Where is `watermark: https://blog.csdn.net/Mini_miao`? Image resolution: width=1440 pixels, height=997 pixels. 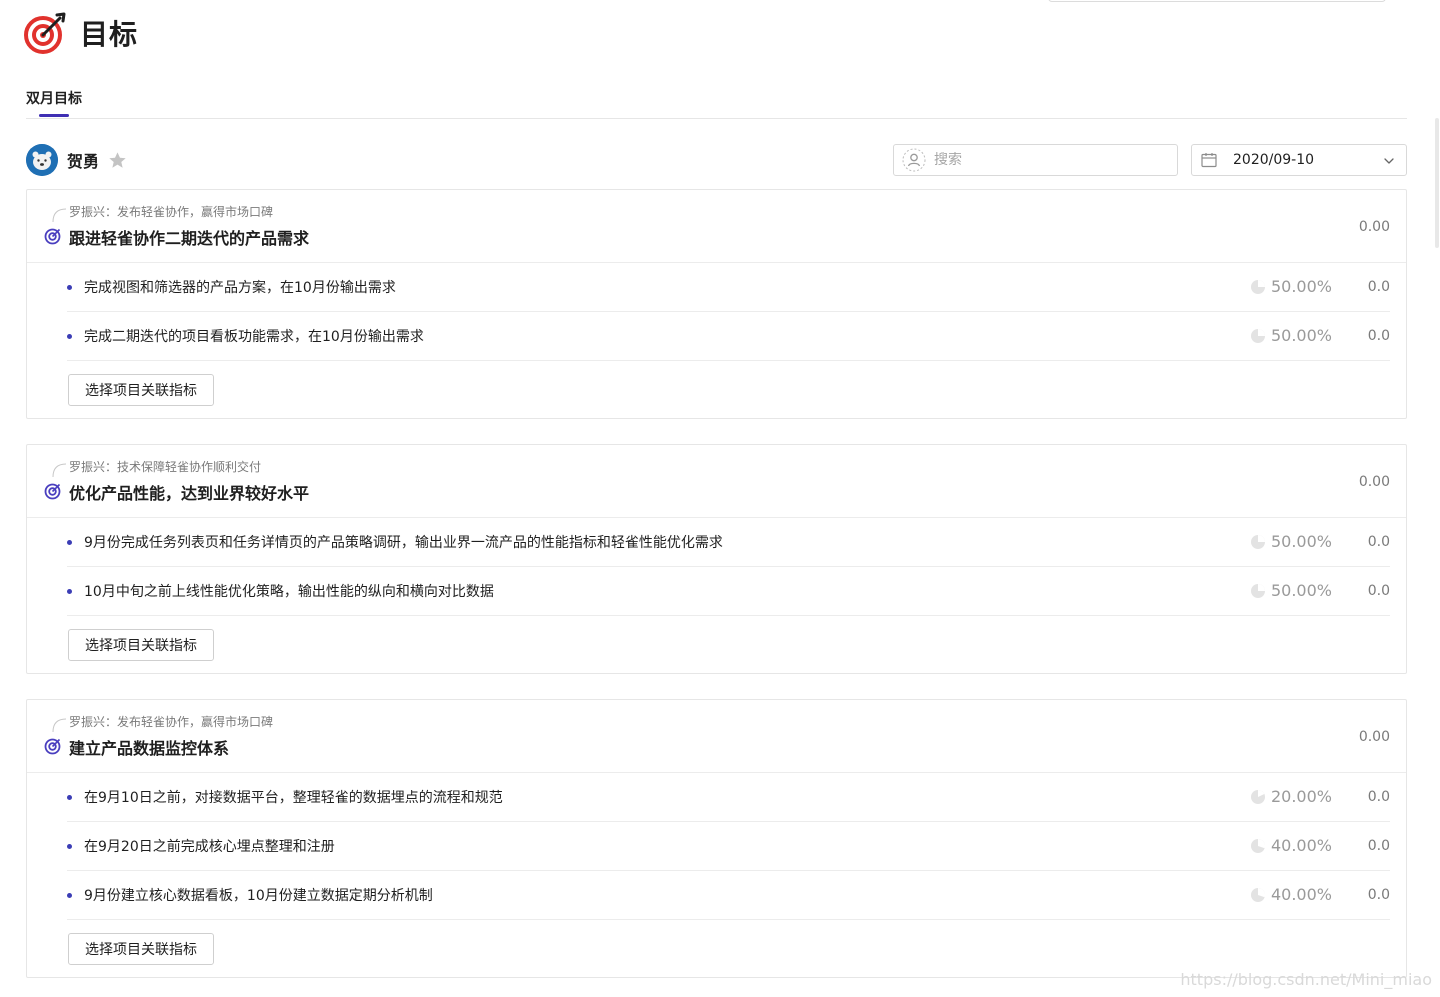 watermark: https://blog.csdn.net/Mini_miao is located at coordinates (1306, 979).